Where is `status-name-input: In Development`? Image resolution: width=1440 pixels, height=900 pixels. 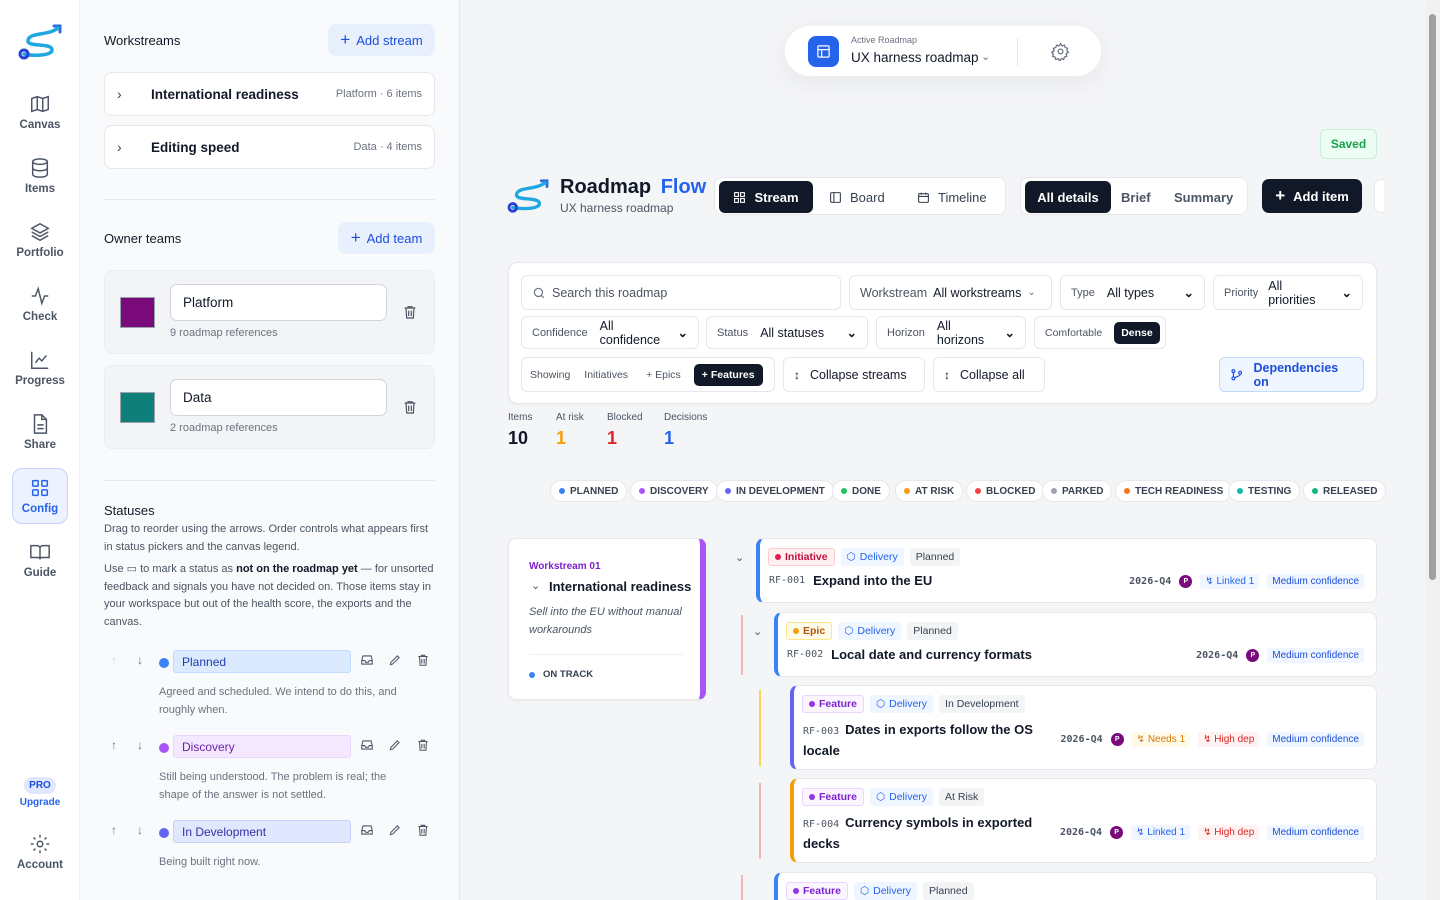 status-name-input: In Development is located at coordinates (262, 831).